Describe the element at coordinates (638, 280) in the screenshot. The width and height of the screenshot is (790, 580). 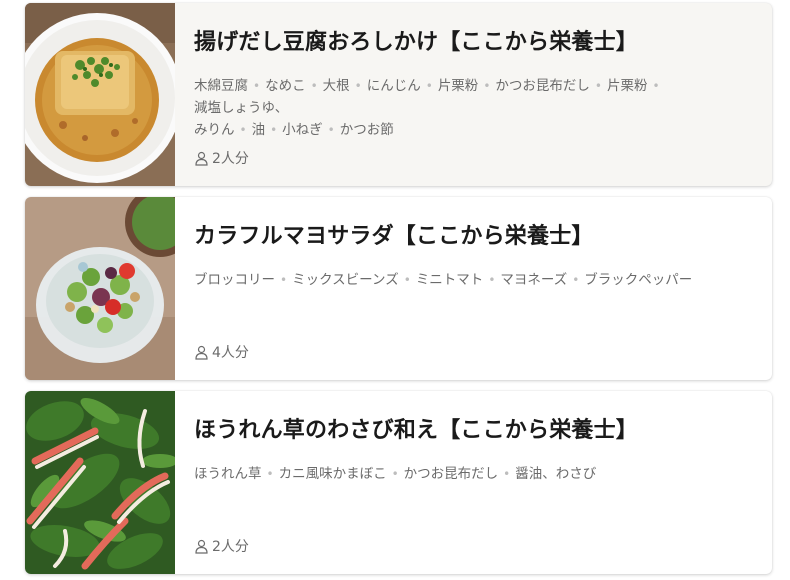
I see `ingredient: ブラックペッパー` at that location.